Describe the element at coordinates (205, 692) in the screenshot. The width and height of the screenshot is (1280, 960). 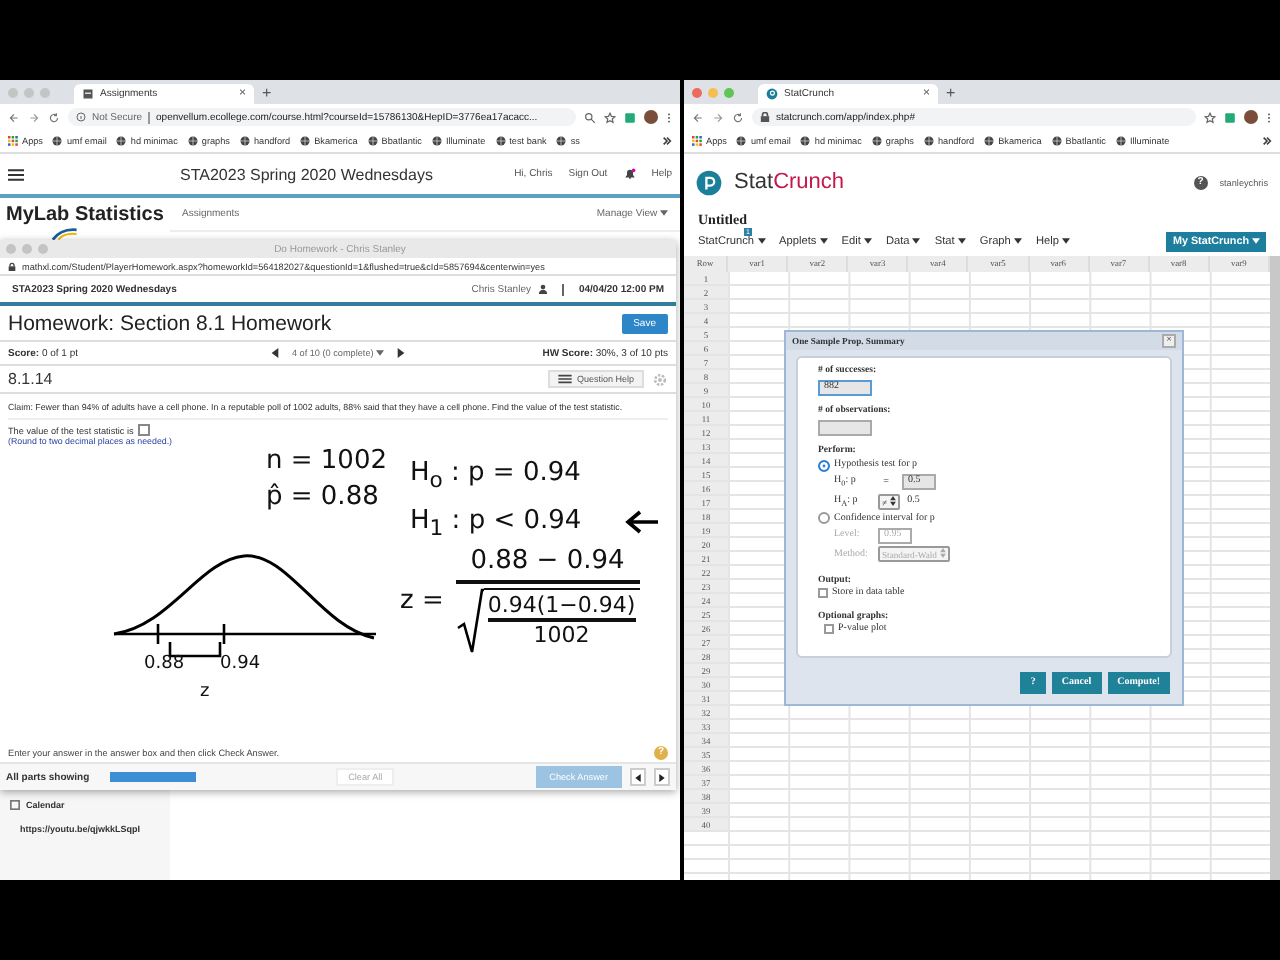
I see `curve-label: z` at that location.